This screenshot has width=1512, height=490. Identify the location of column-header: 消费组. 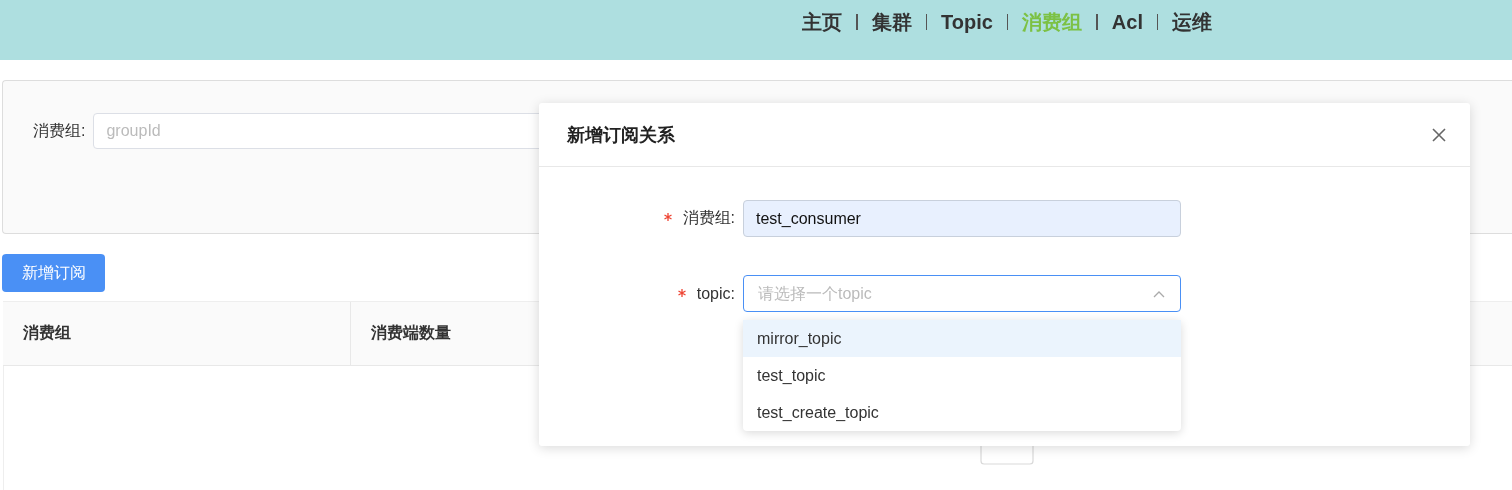
(47, 333).